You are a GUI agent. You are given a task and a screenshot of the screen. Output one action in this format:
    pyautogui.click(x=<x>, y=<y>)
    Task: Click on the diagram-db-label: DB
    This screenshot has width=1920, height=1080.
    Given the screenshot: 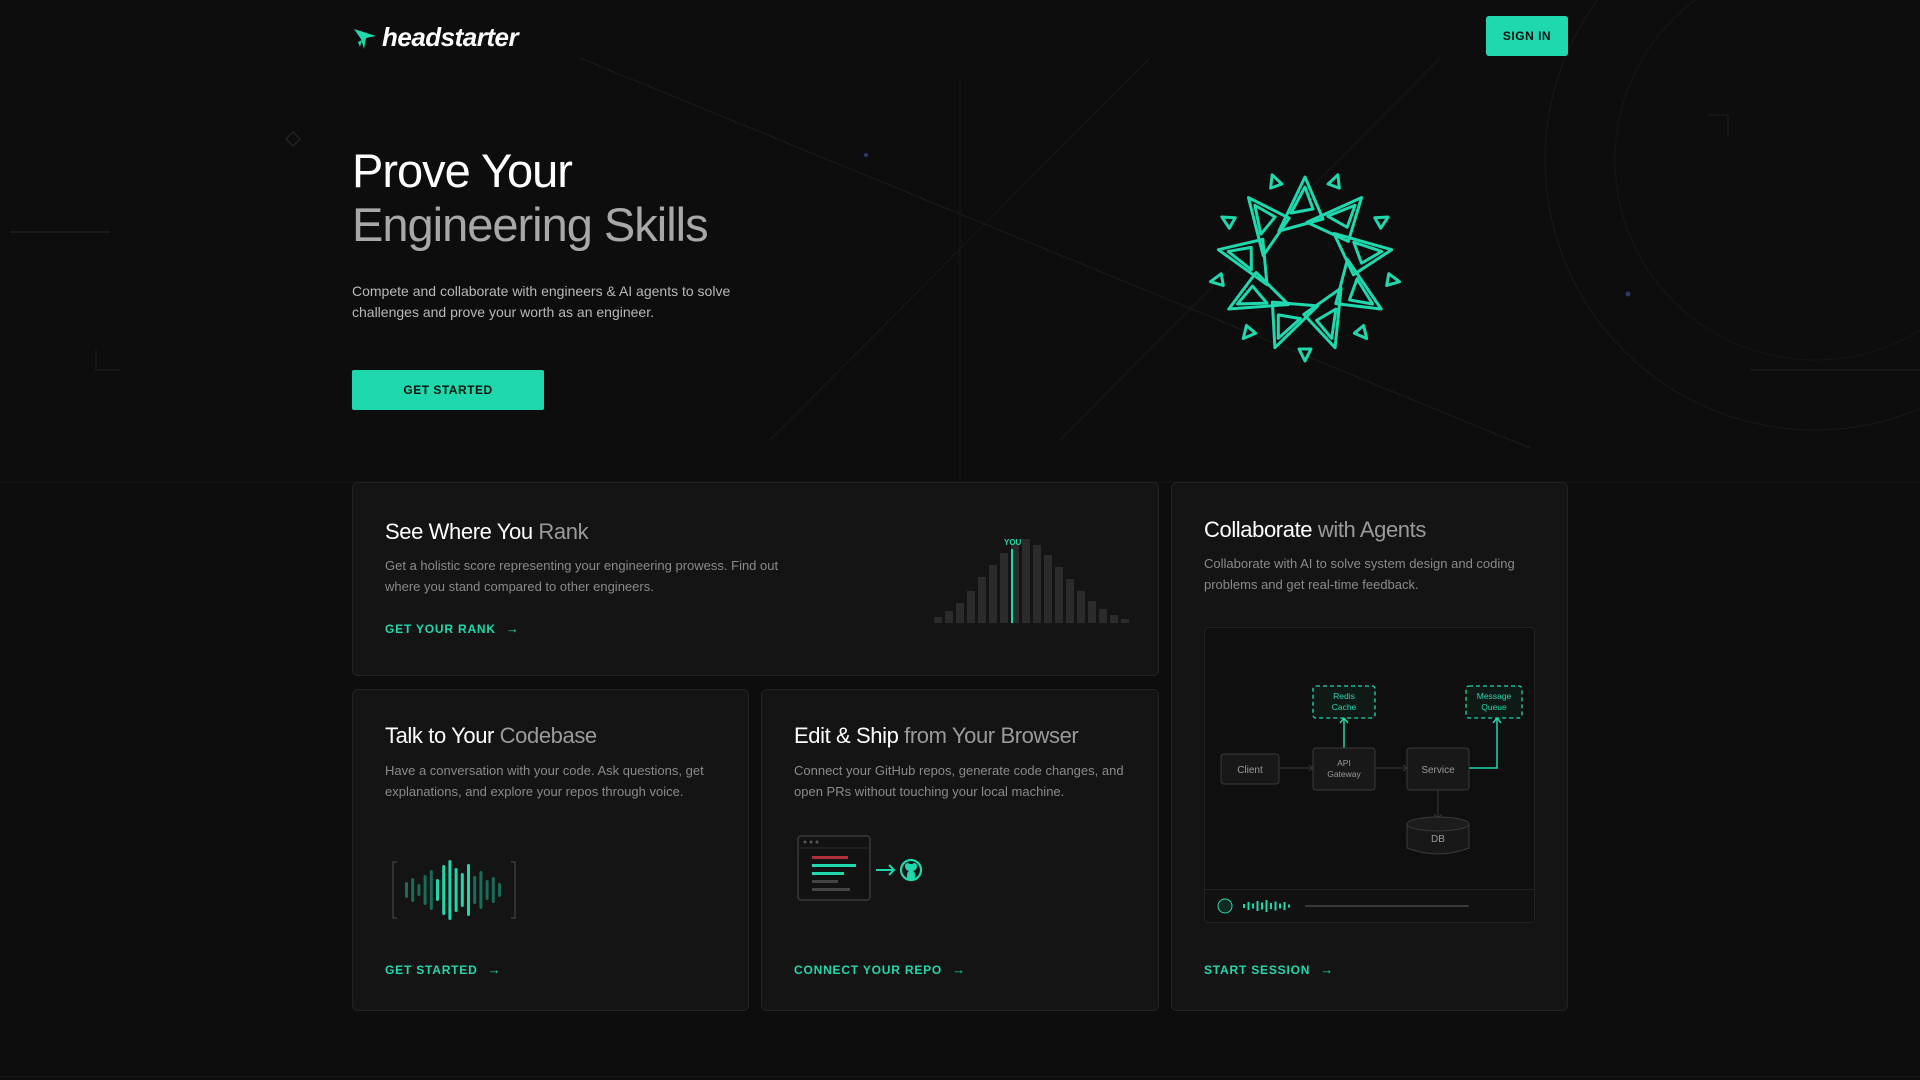 What is the action you would take?
    pyautogui.click(x=1438, y=839)
    